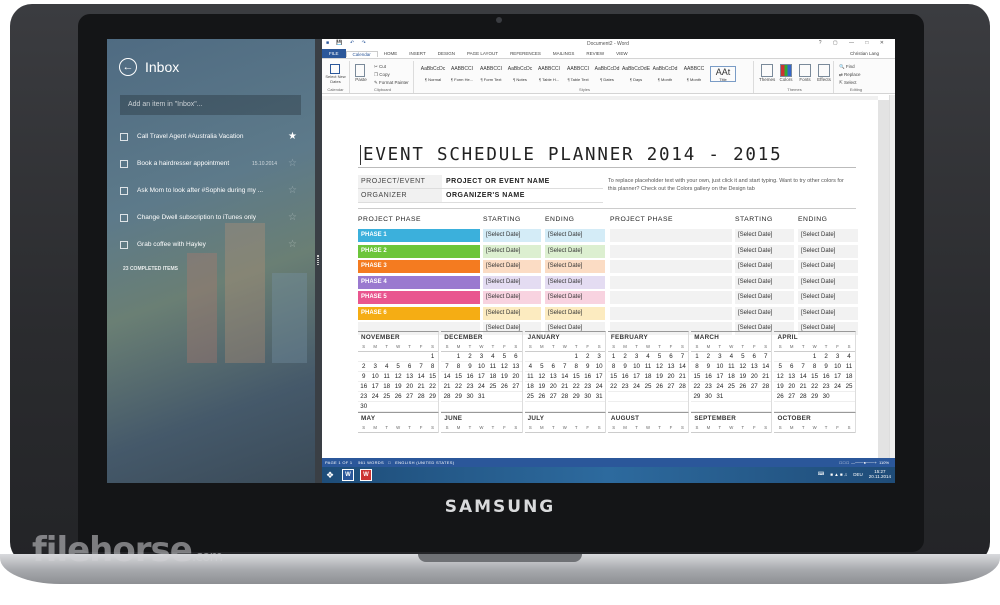  Describe the element at coordinates (671, 251) in the screenshot. I see `phase-name` at that location.